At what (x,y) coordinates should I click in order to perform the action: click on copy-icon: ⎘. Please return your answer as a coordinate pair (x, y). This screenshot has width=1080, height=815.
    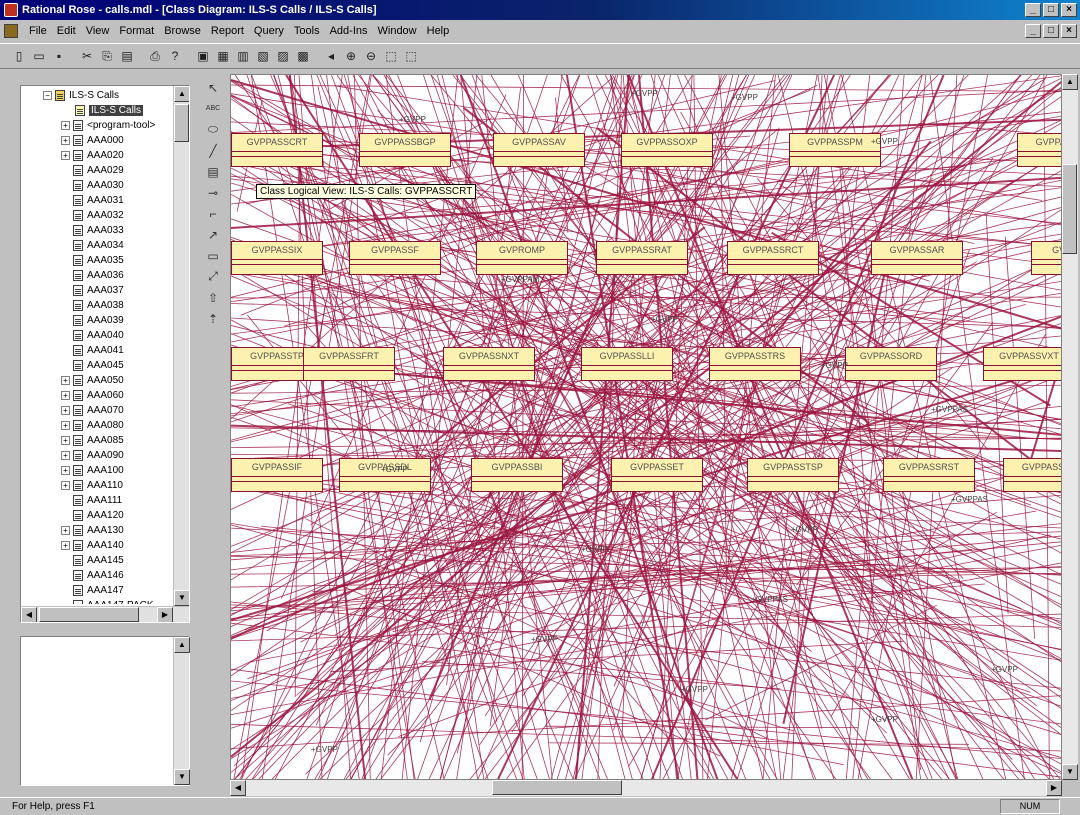
    Looking at the image, I should click on (107, 56).